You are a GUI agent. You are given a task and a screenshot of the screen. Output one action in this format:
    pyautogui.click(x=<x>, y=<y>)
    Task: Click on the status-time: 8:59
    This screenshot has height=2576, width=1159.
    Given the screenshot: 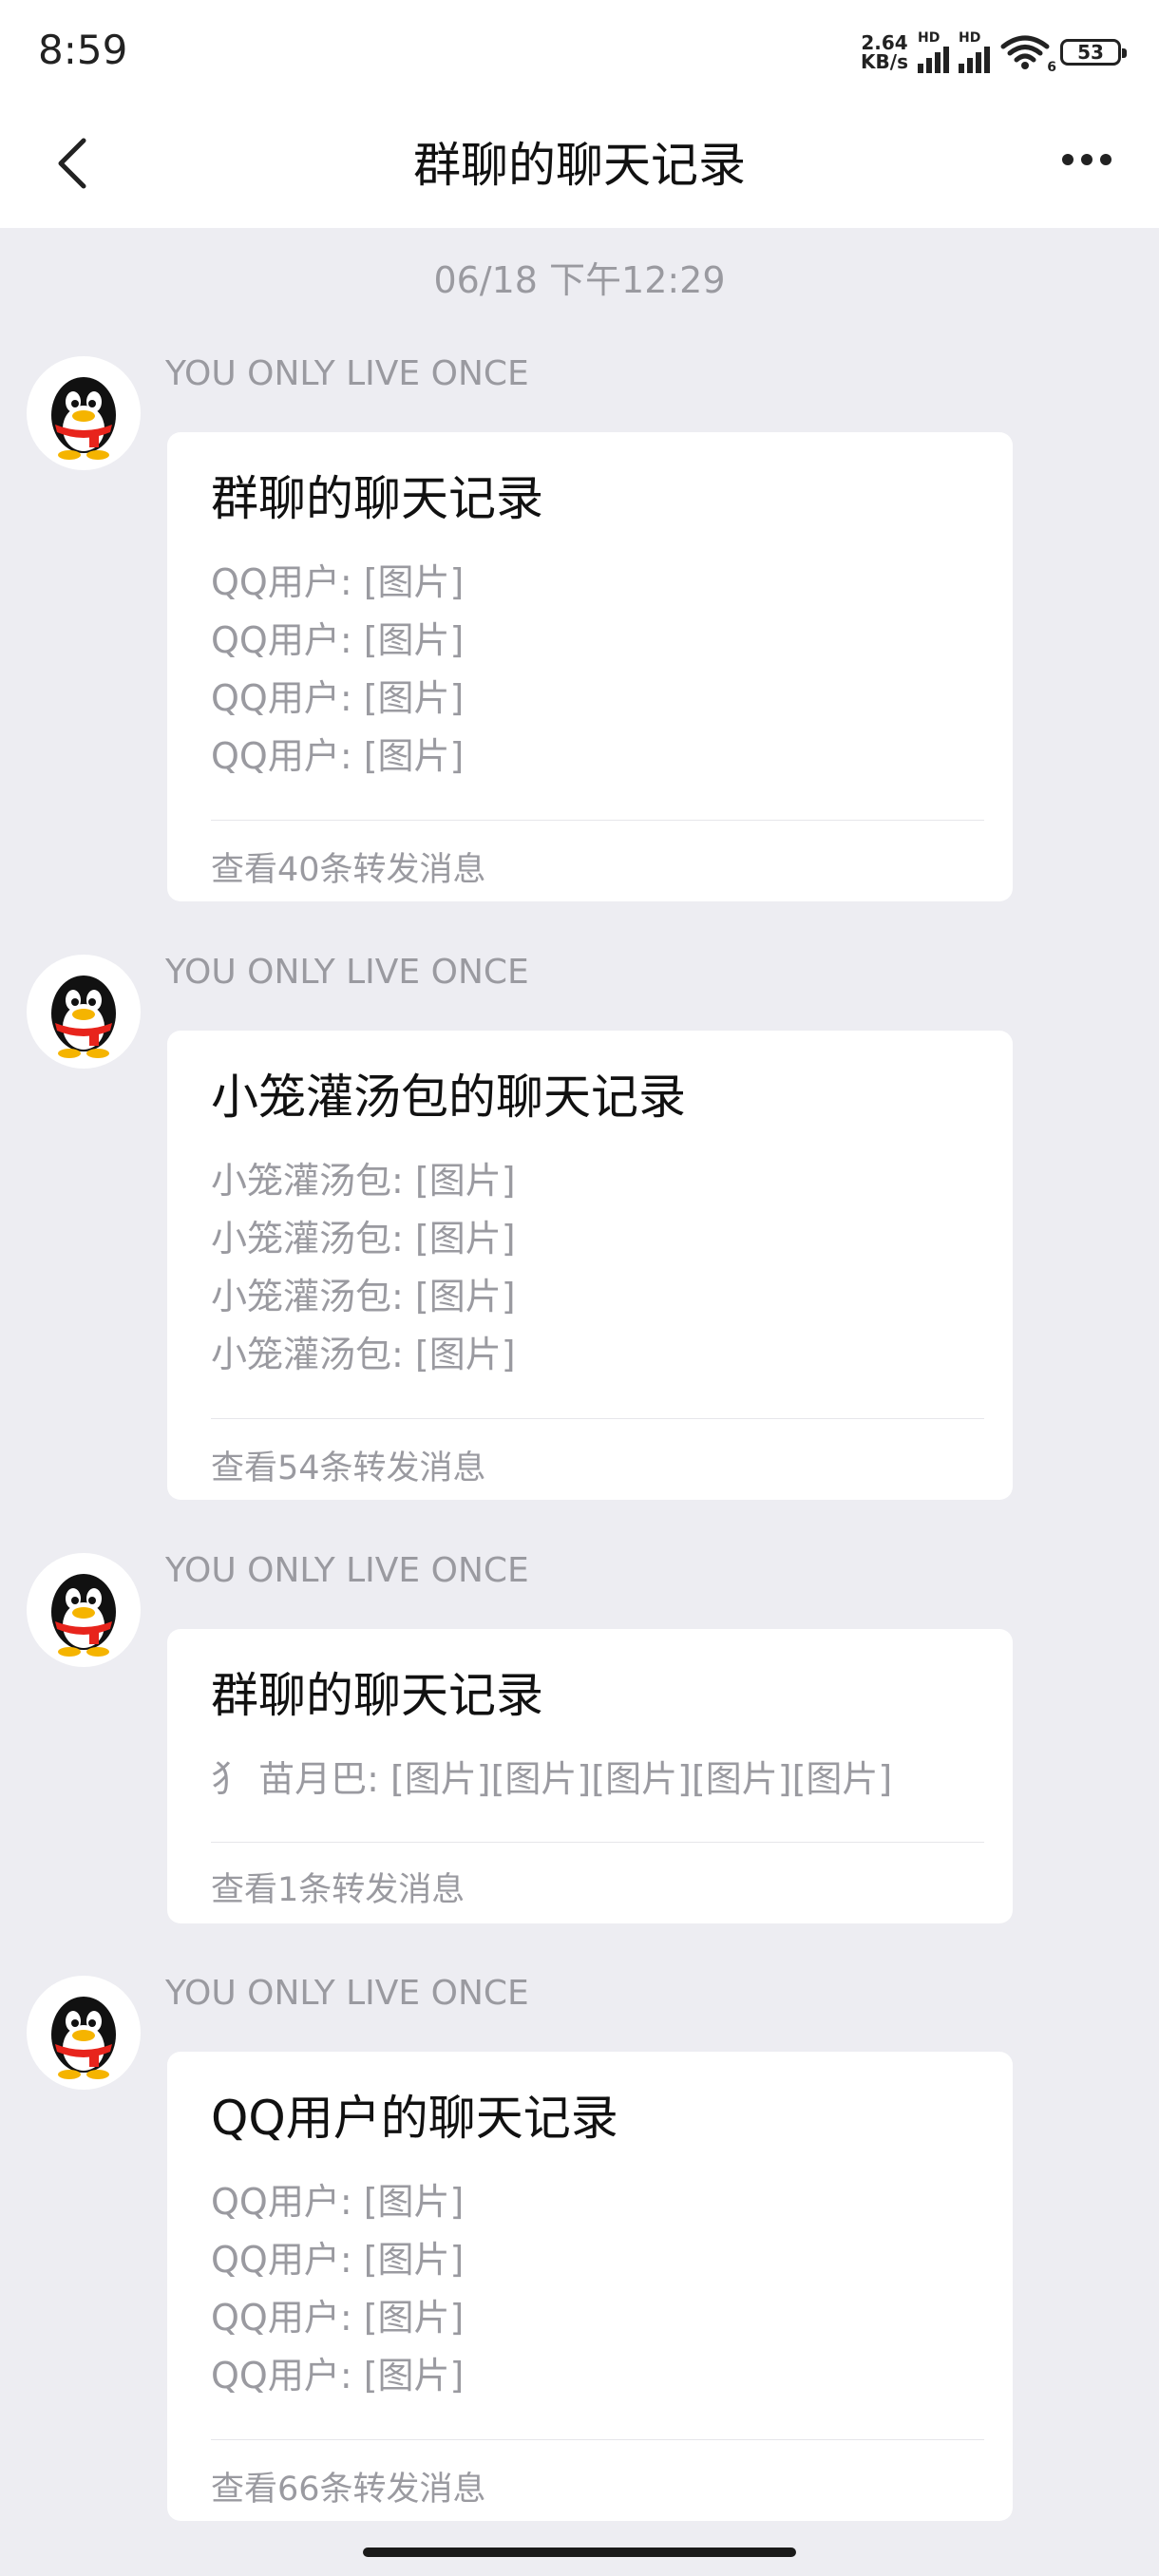 What is the action you would take?
    pyautogui.click(x=83, y=50)
    